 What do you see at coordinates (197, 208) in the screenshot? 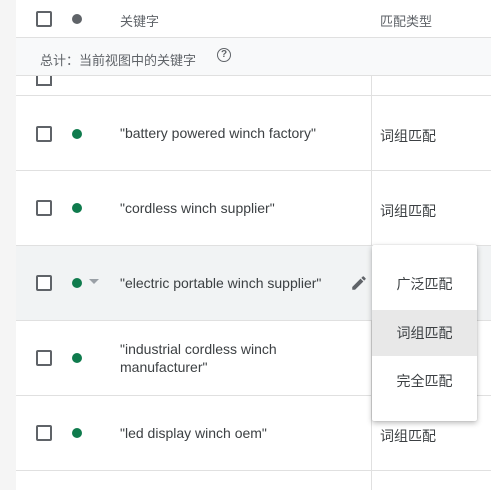
I see `keyword-text: "cordless winch supplier"` at bounding box center [197, 208].